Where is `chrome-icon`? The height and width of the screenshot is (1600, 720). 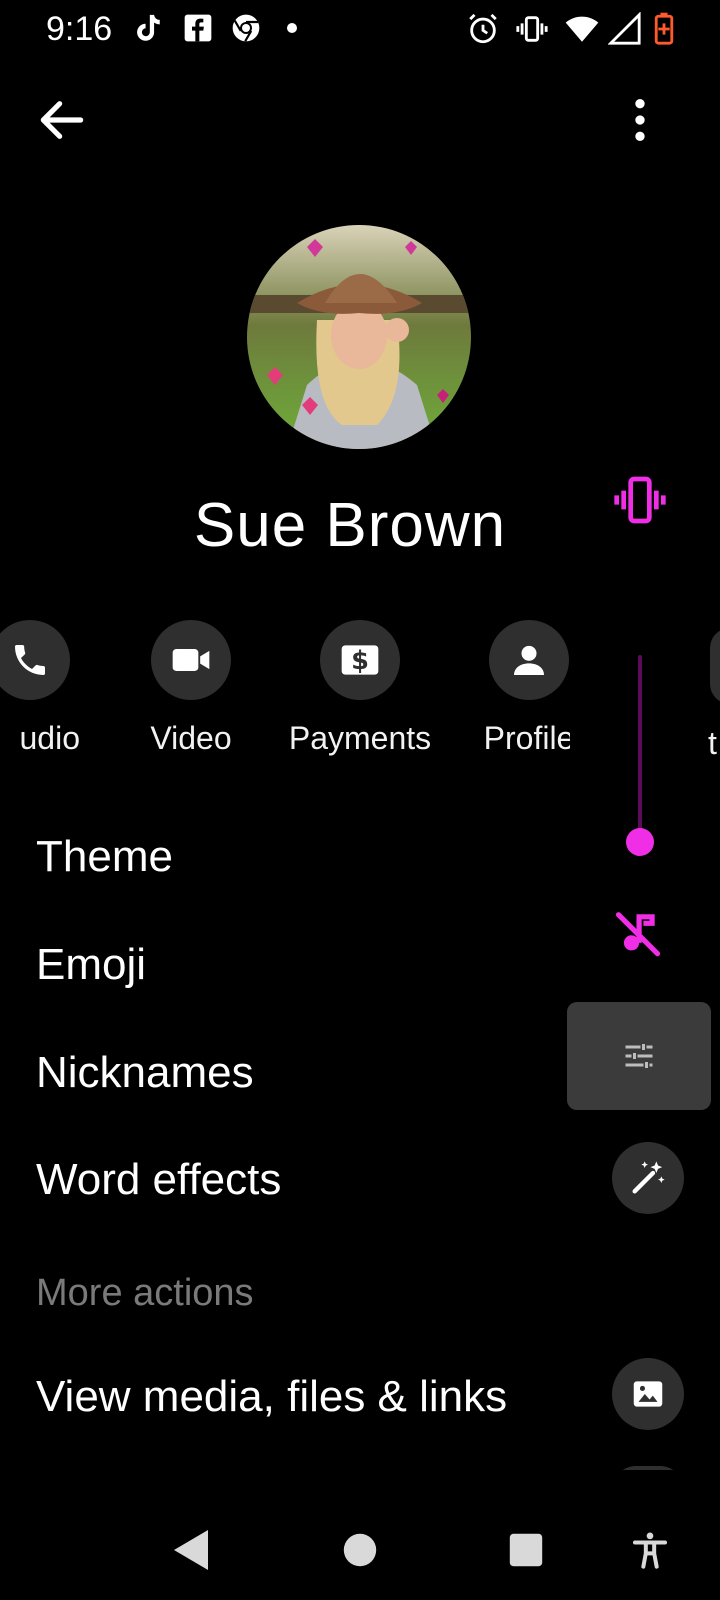 chrome-icon is located at coordinates (246, 28).